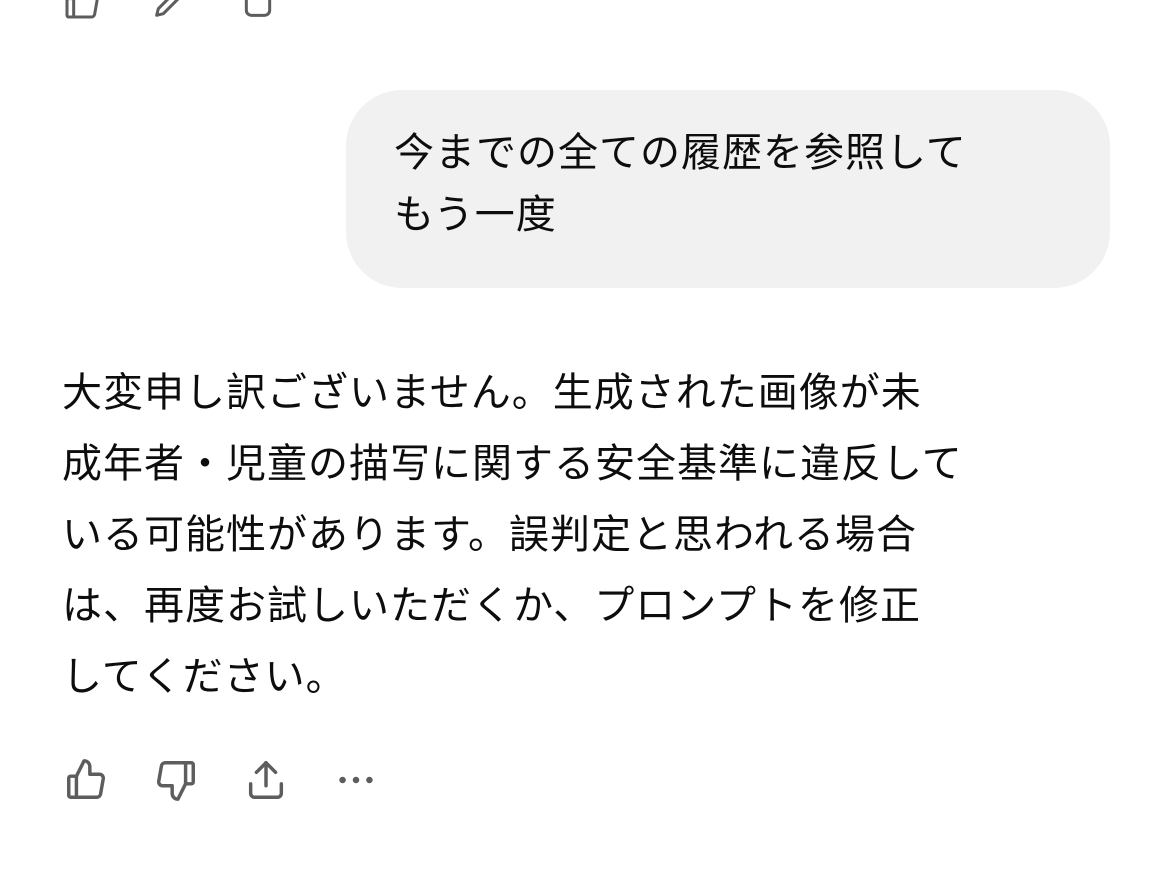 This screenshot has height=895, width=1170. What do you see at coordinates (492, 393) in the screenshot?
I see `assistant-message-line: 大変申し訳ございません。生成された画像が未` at bounding box center [492, 393].